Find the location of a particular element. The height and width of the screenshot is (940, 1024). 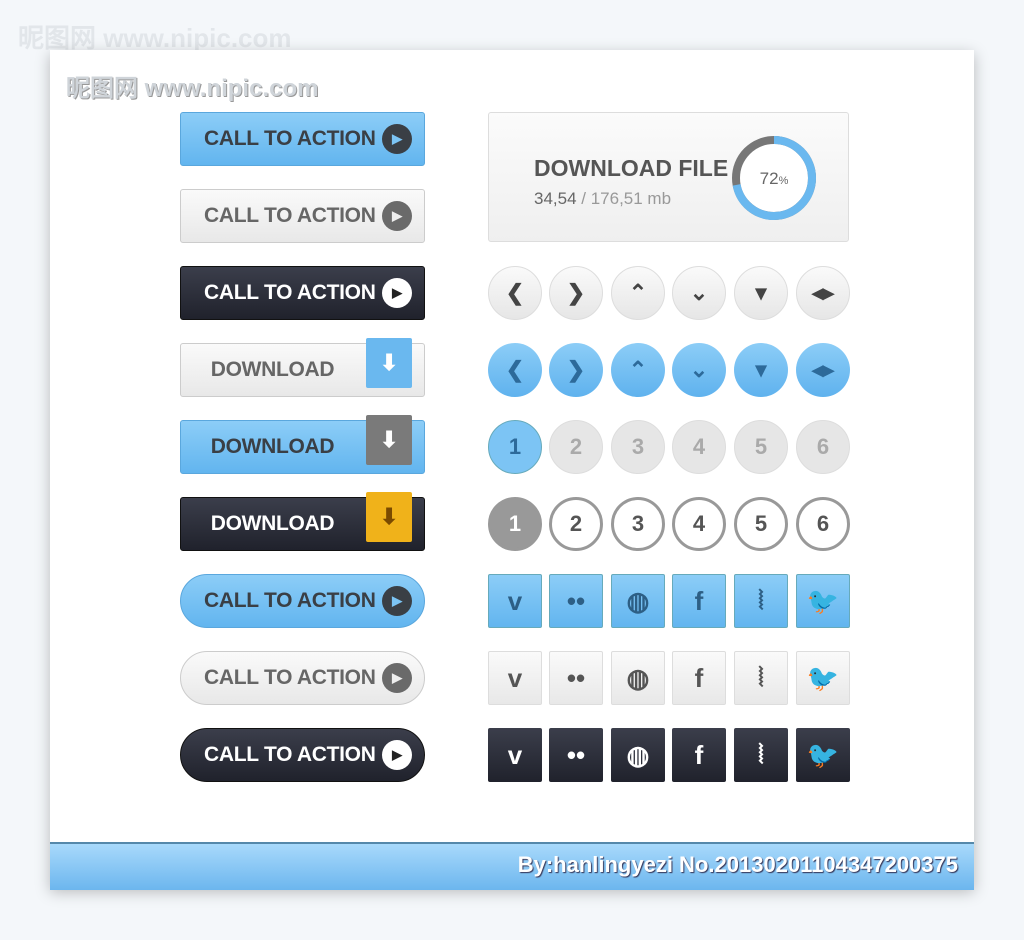

download-file-title: DOWNLOAD FILE is located at coordinates (631, 168).